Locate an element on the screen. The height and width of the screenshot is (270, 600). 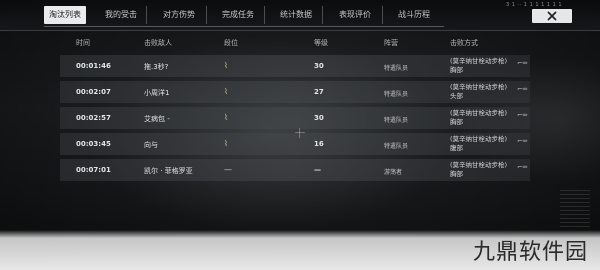
row-level: — is located at coordinates (317, 170).